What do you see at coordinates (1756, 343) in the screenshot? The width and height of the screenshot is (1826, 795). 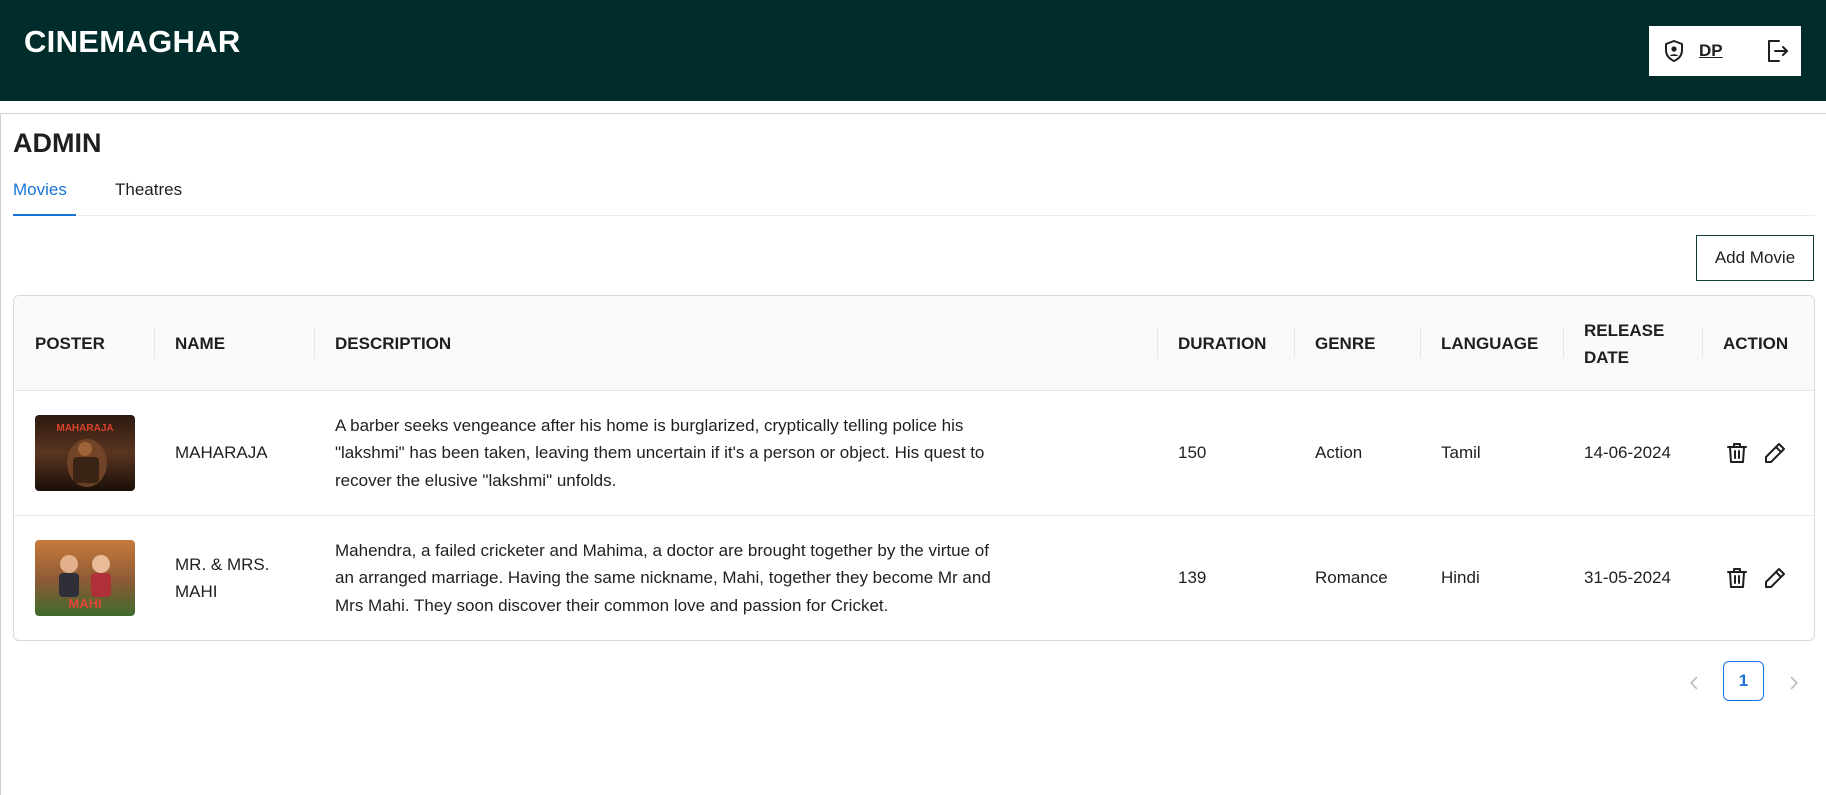 I see `col-action: ACTION` at bounding box center [1756, 343].